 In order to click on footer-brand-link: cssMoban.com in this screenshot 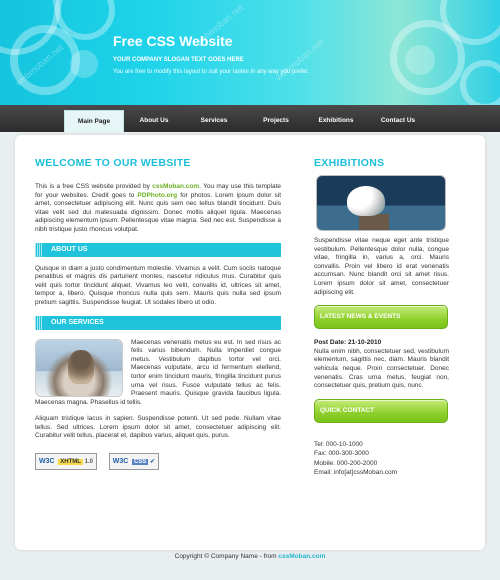, I will do `click(301, 556)`.